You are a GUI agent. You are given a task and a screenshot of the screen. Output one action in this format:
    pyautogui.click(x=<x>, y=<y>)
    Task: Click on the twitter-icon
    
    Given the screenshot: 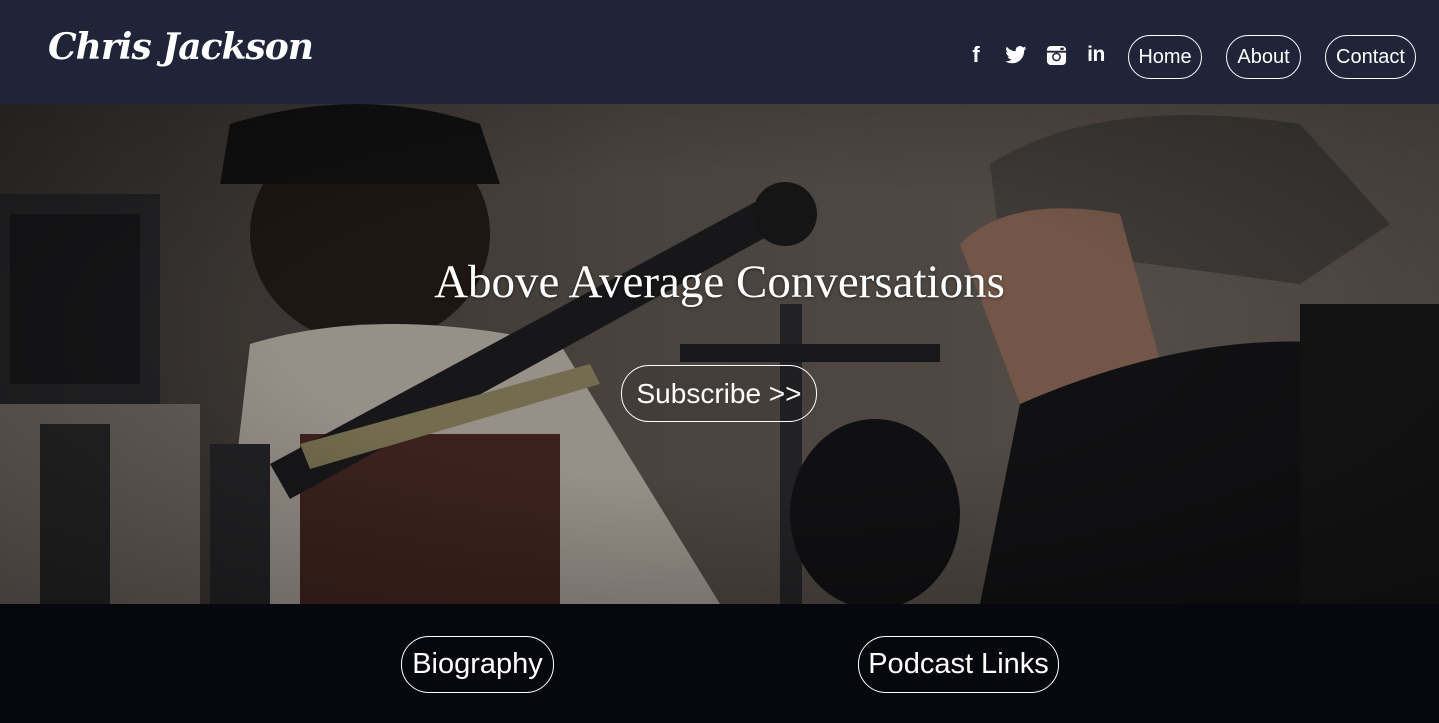 What is the action you would take?
    pyautogui.click(x=1016, y=55)
    